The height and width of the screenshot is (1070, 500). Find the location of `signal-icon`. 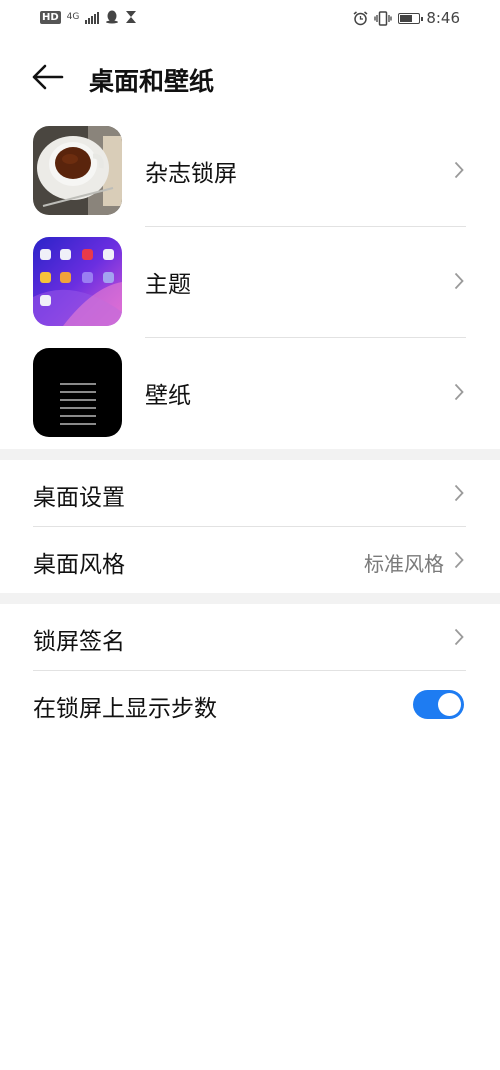

signal-icon is located at coordinates (92, 17).